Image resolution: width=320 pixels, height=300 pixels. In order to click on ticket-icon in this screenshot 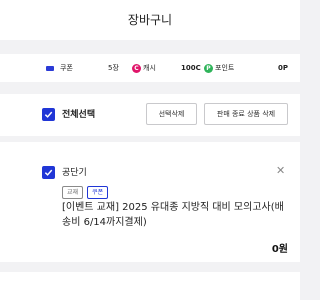, I will do `click(50, 68)`.